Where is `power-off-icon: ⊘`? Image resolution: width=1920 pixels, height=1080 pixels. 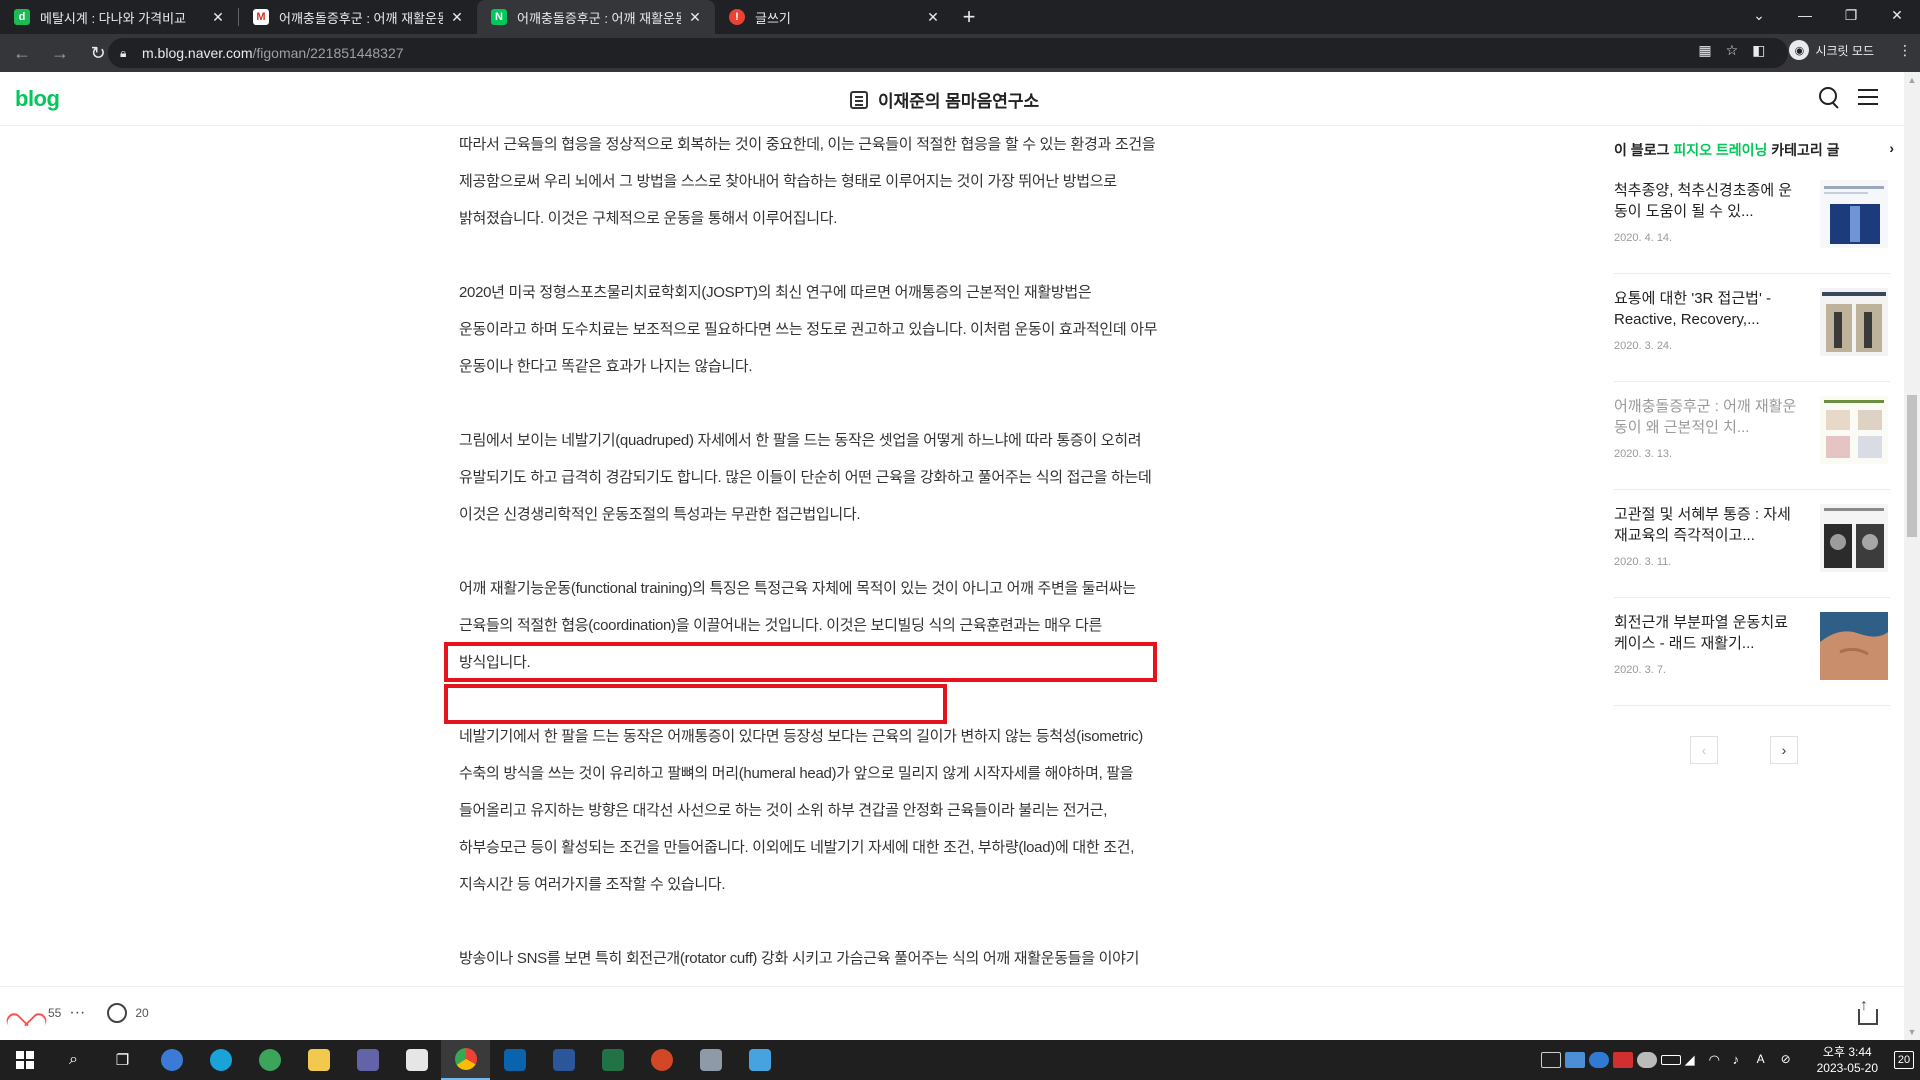
power-off-icon: ⊘ is located at coordinates (1791, 1060).